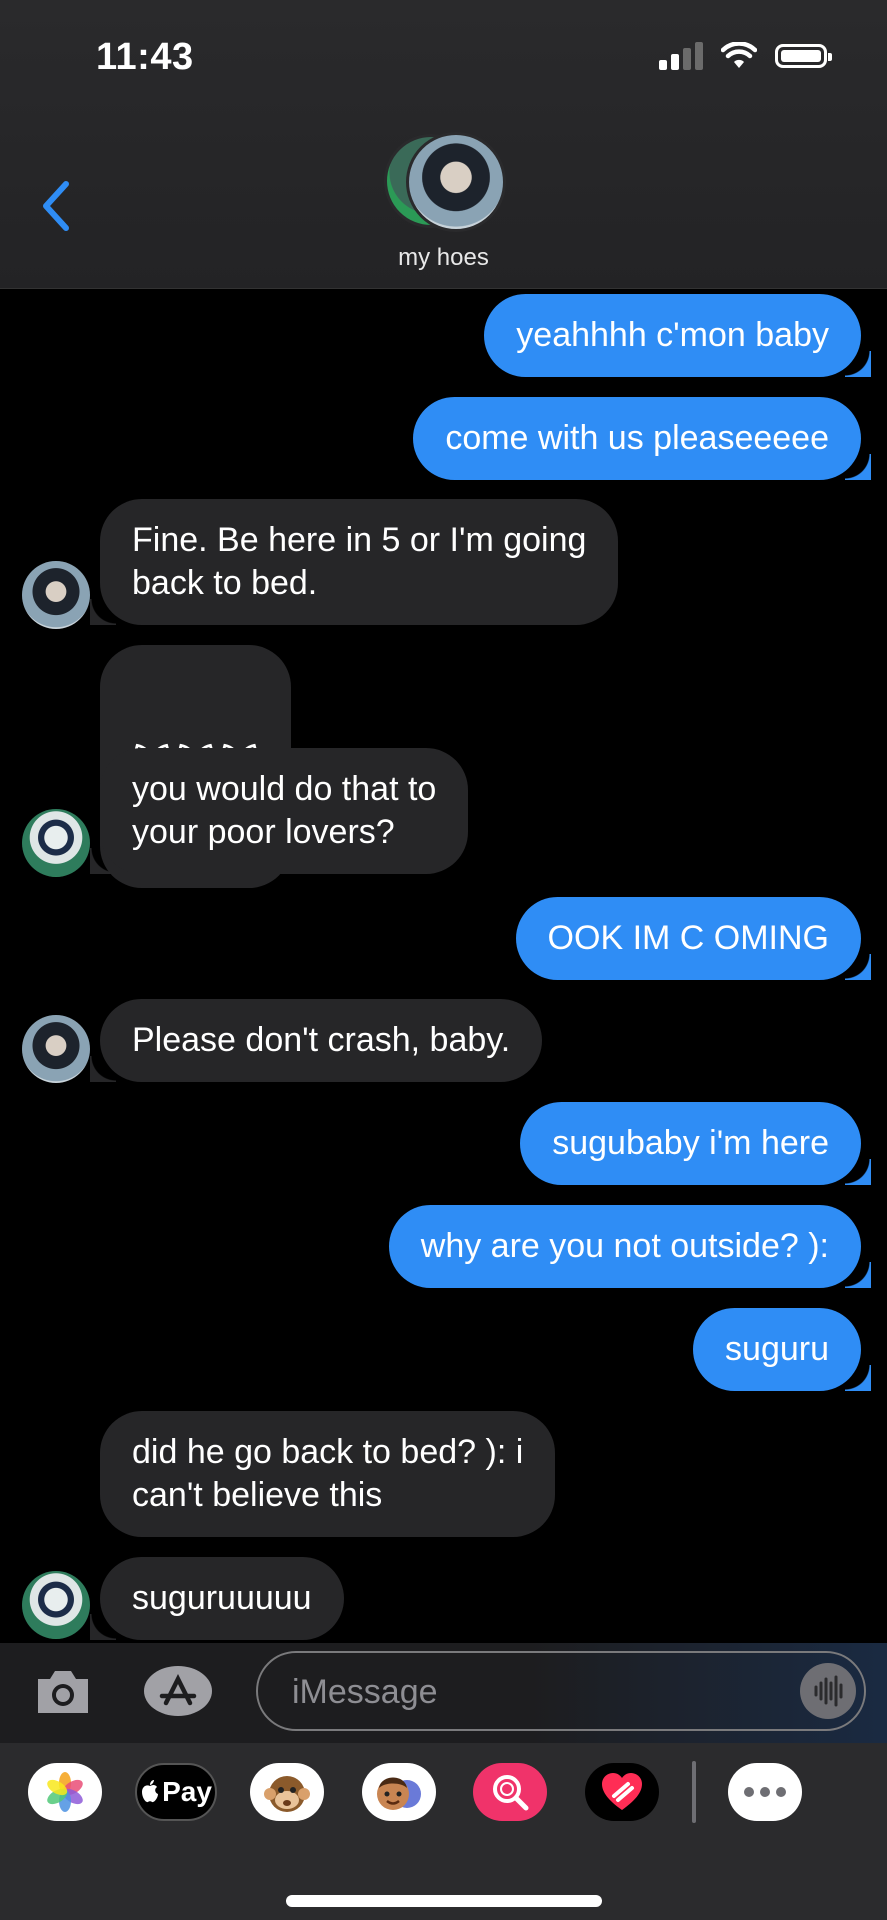  Describe the element at coordinates (56, 206) in the screenshot. I see `back-chevron-icon` at that location.